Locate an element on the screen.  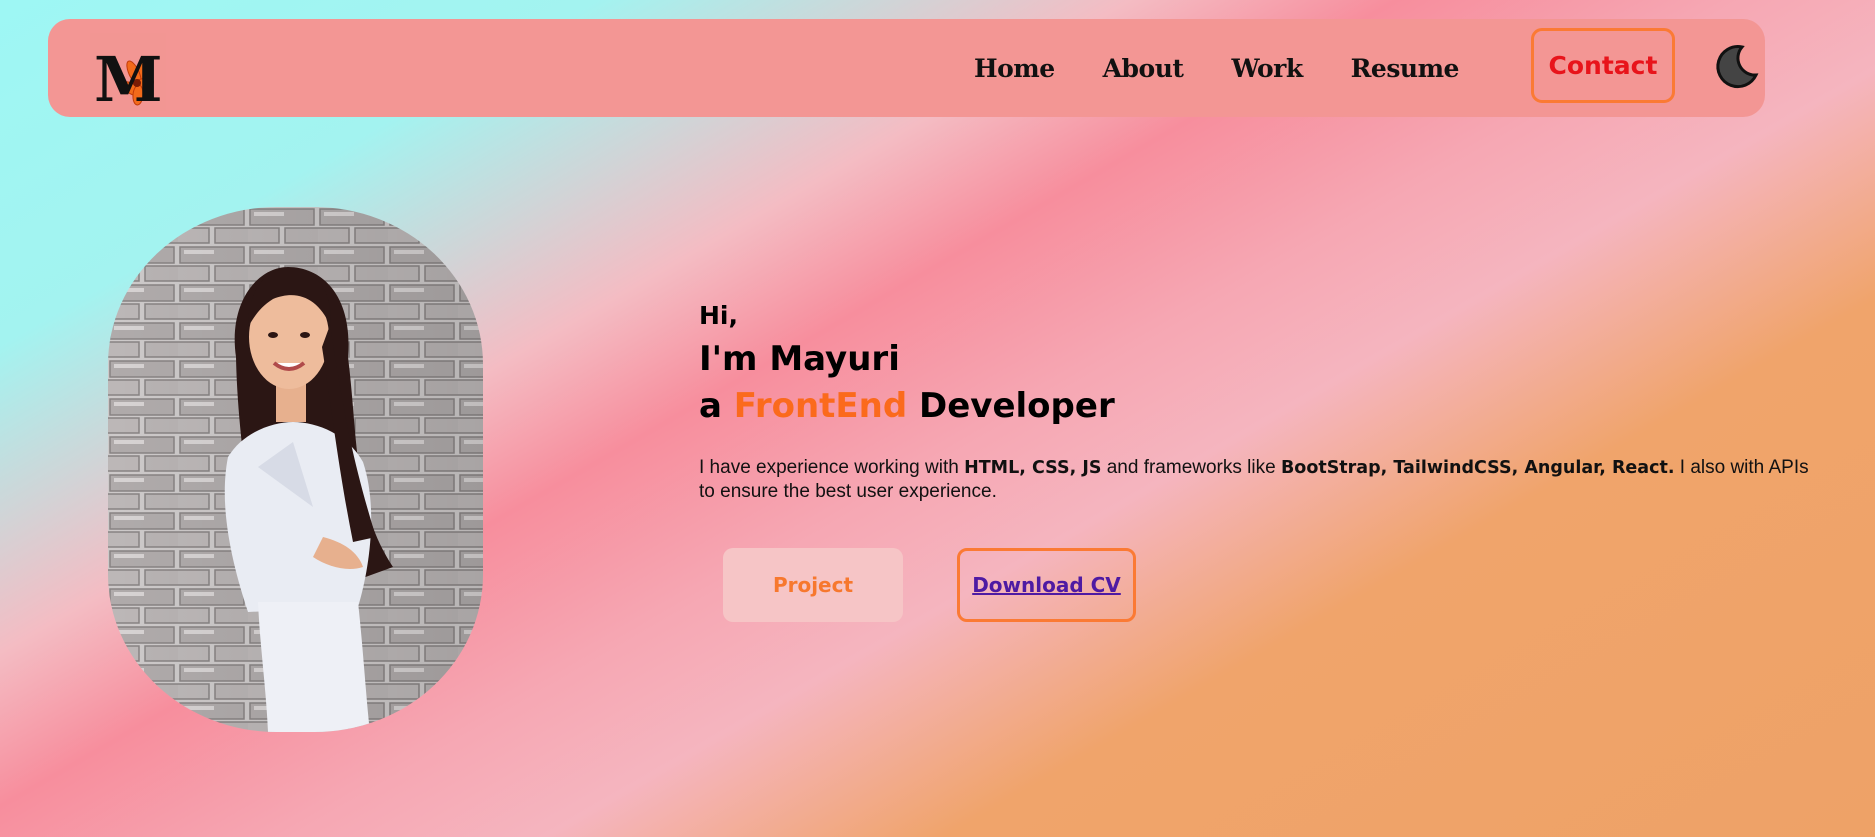
project-button: Project is located at coordinates (813, 585).